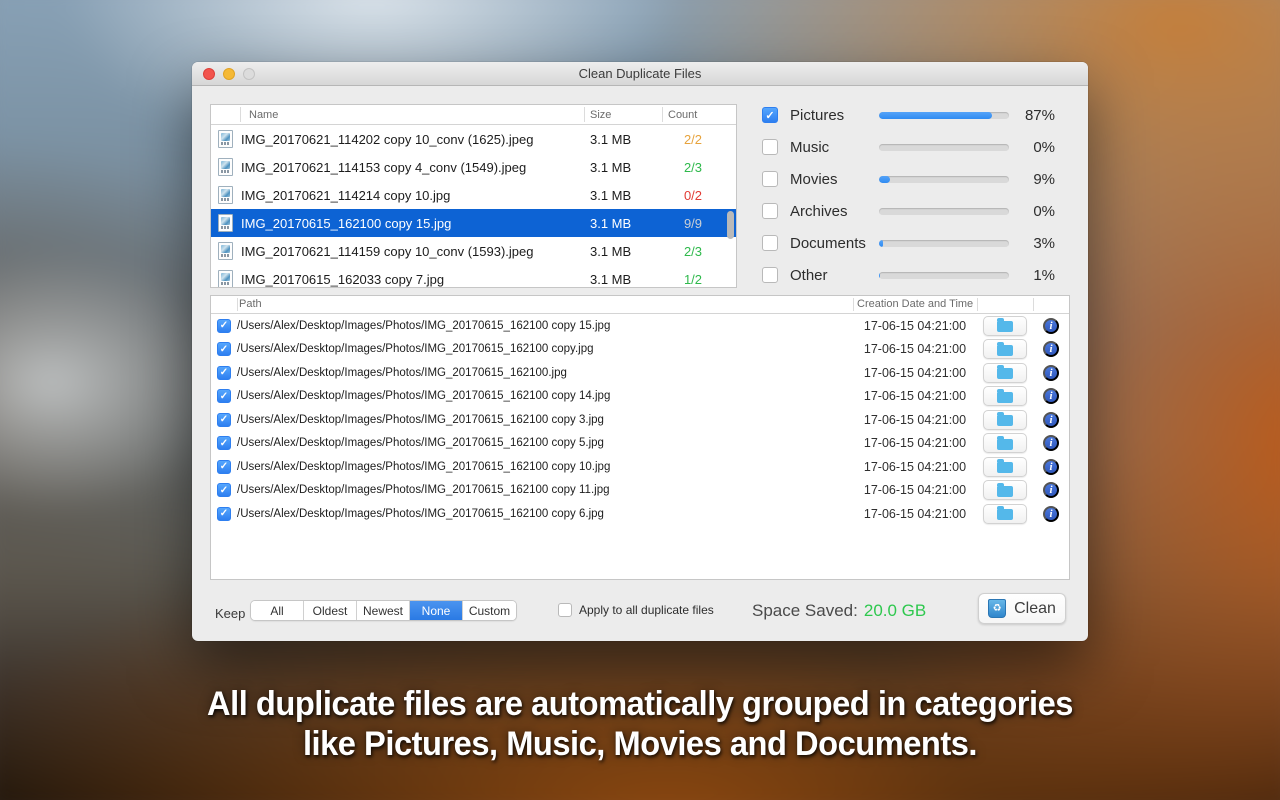 The image size is (1280, 800). Describe the element at coordinates (810, 147) in the screenshot. I see `category-label: Music` at that location.